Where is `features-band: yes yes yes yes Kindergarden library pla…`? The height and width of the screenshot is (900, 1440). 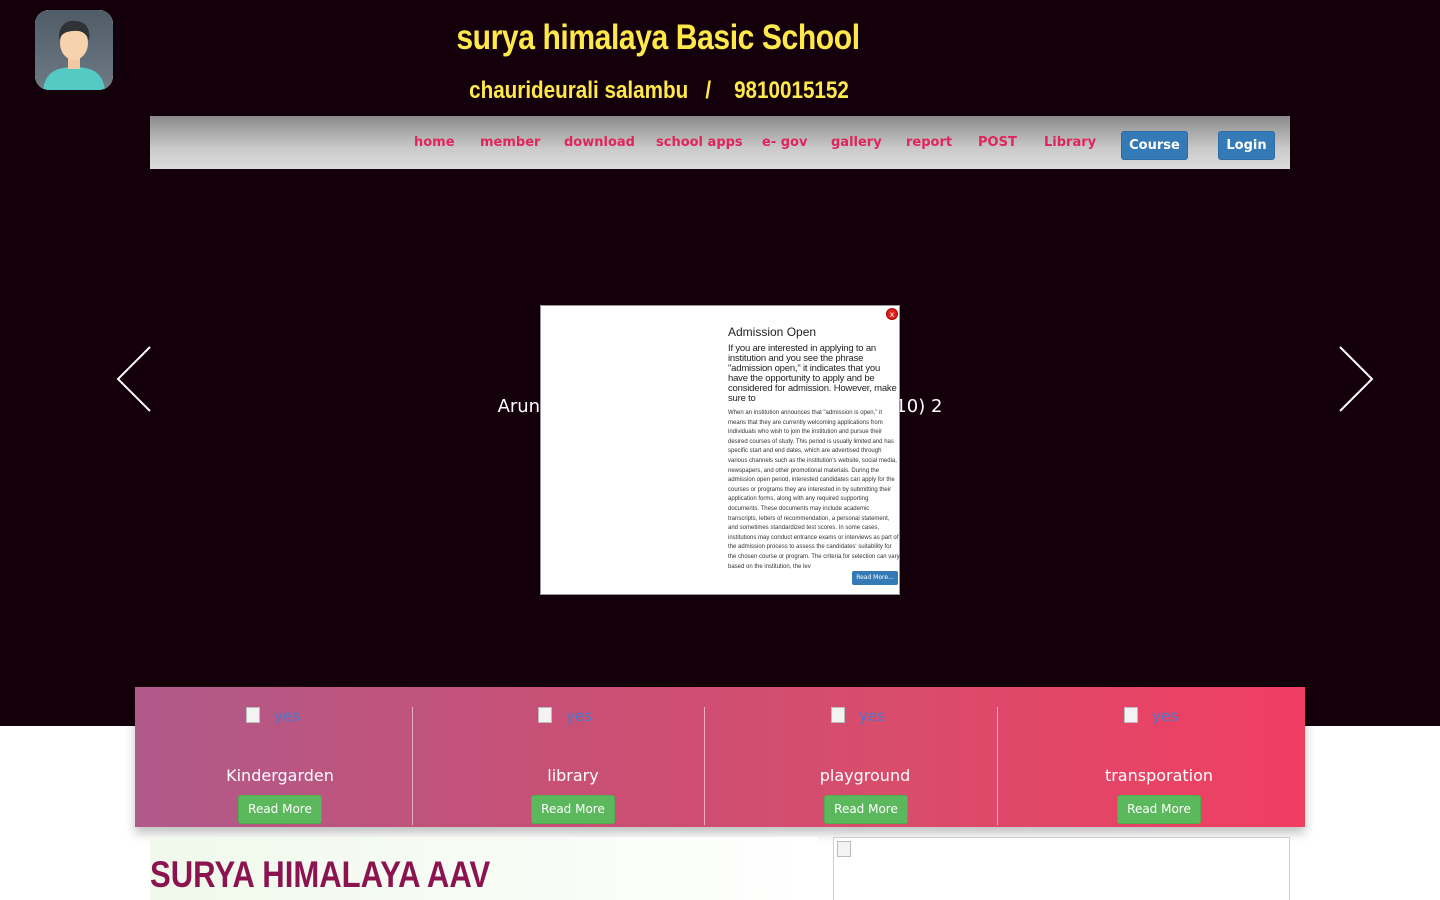
features-band: yes yes yes yes Kindergarden library pla… is located at coordinates (720, 757).